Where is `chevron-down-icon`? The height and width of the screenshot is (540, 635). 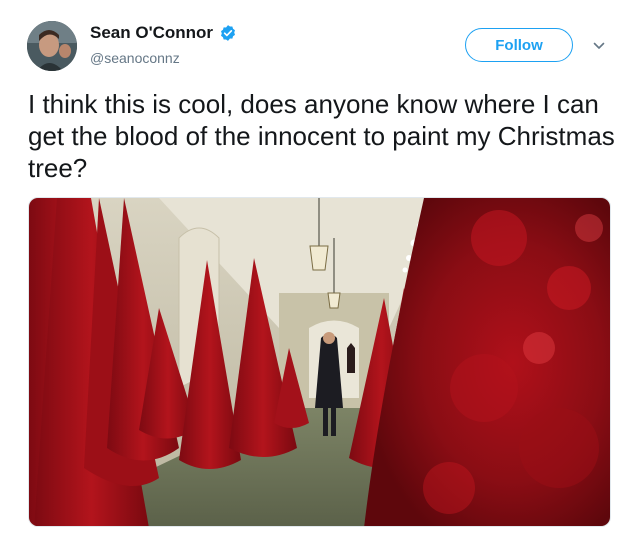 chevron-down-icon is located at coordinates (599, 46).